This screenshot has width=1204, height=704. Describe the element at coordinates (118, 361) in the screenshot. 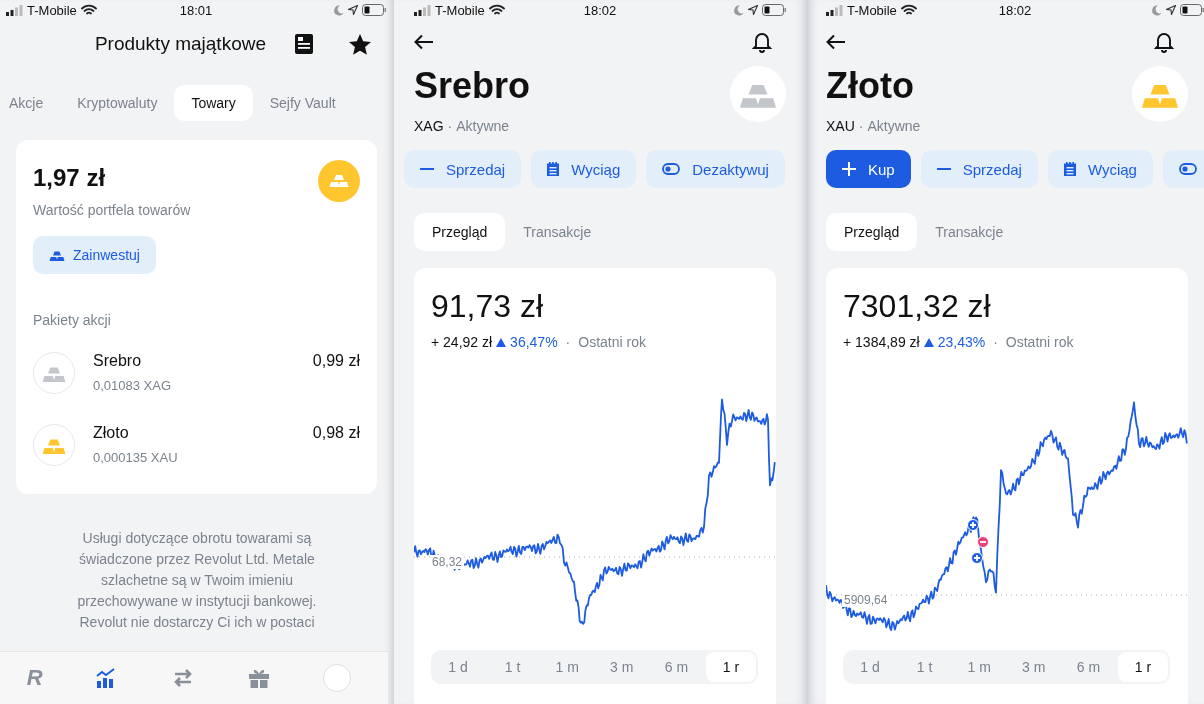

I see `holding-name: Srebro` at that location.